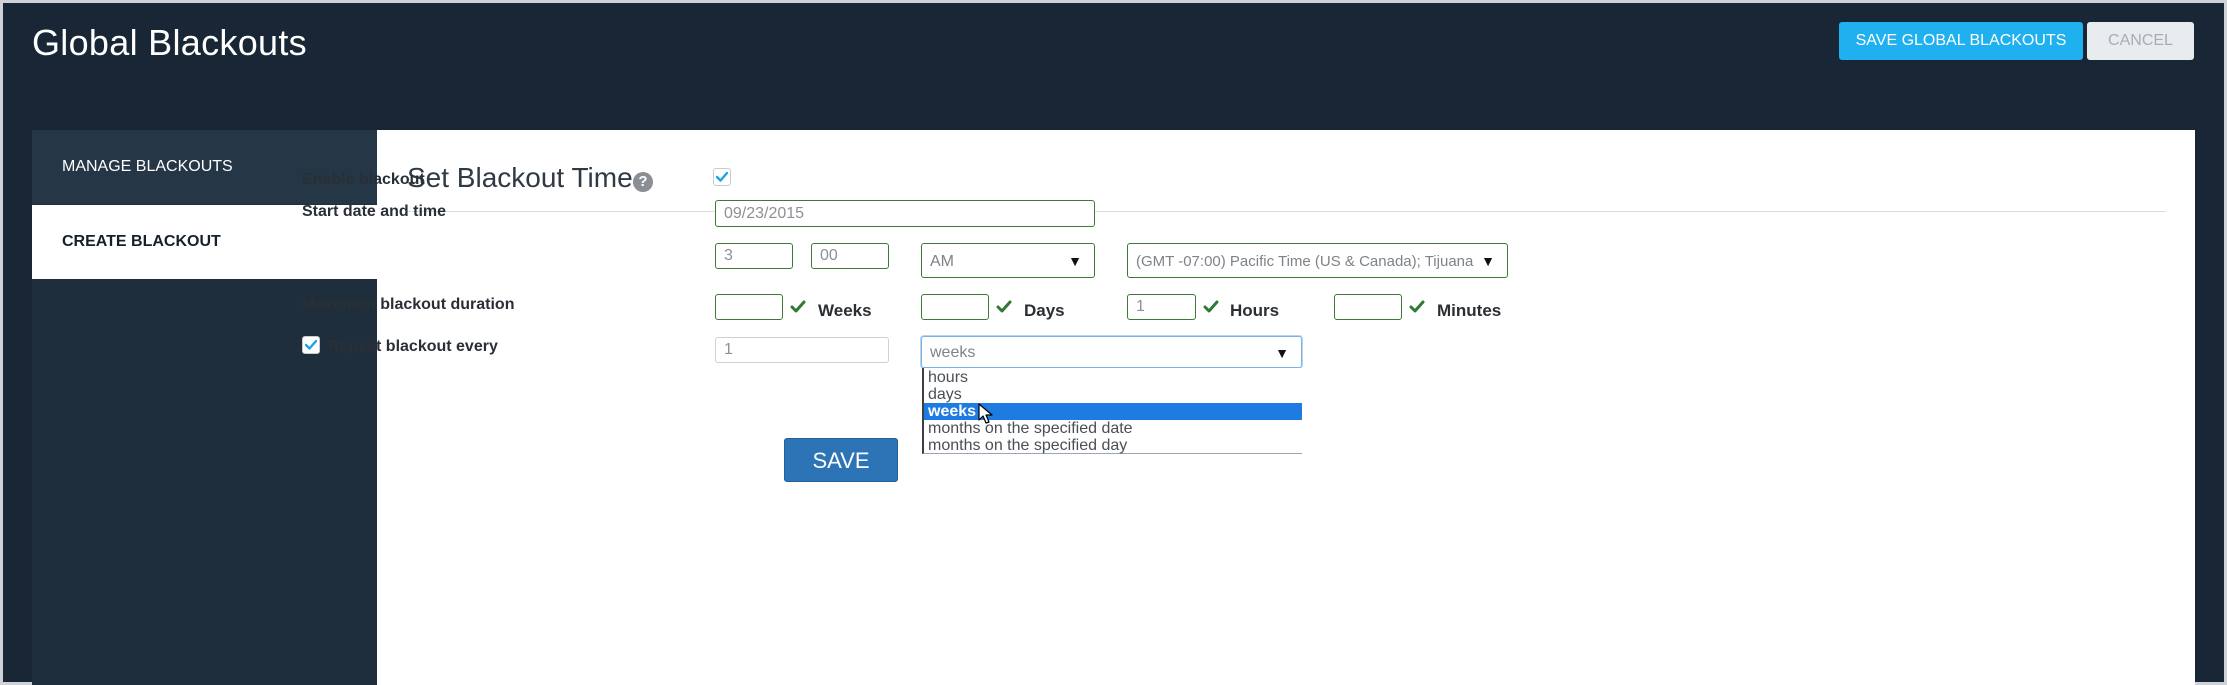  Describe the element at coordinates (1368, 307) in the screenshot. I see `duration-minutes-input` at that location.